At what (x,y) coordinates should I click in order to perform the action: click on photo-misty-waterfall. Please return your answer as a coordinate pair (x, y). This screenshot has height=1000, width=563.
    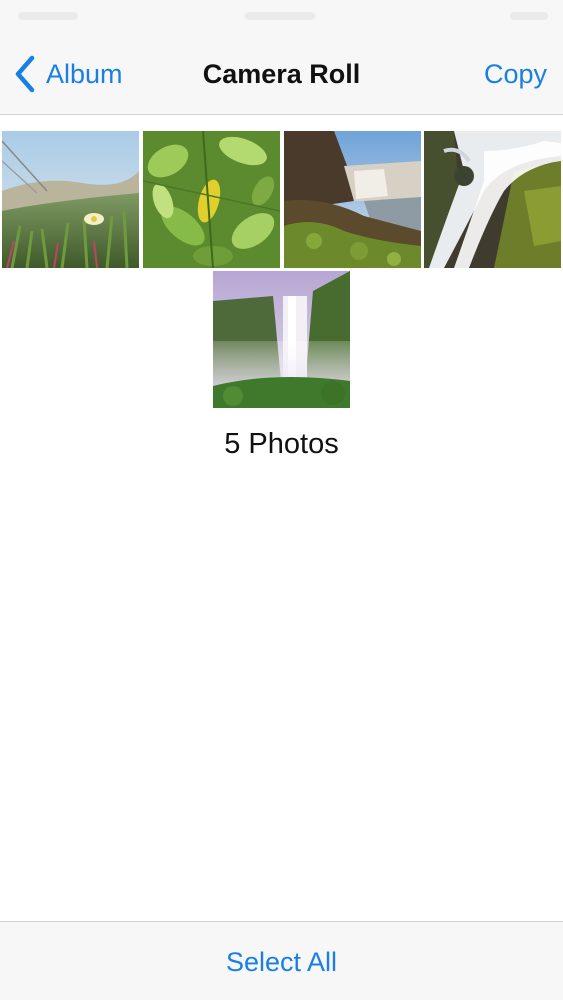
    Looking at the image, I should click on (281, 339).